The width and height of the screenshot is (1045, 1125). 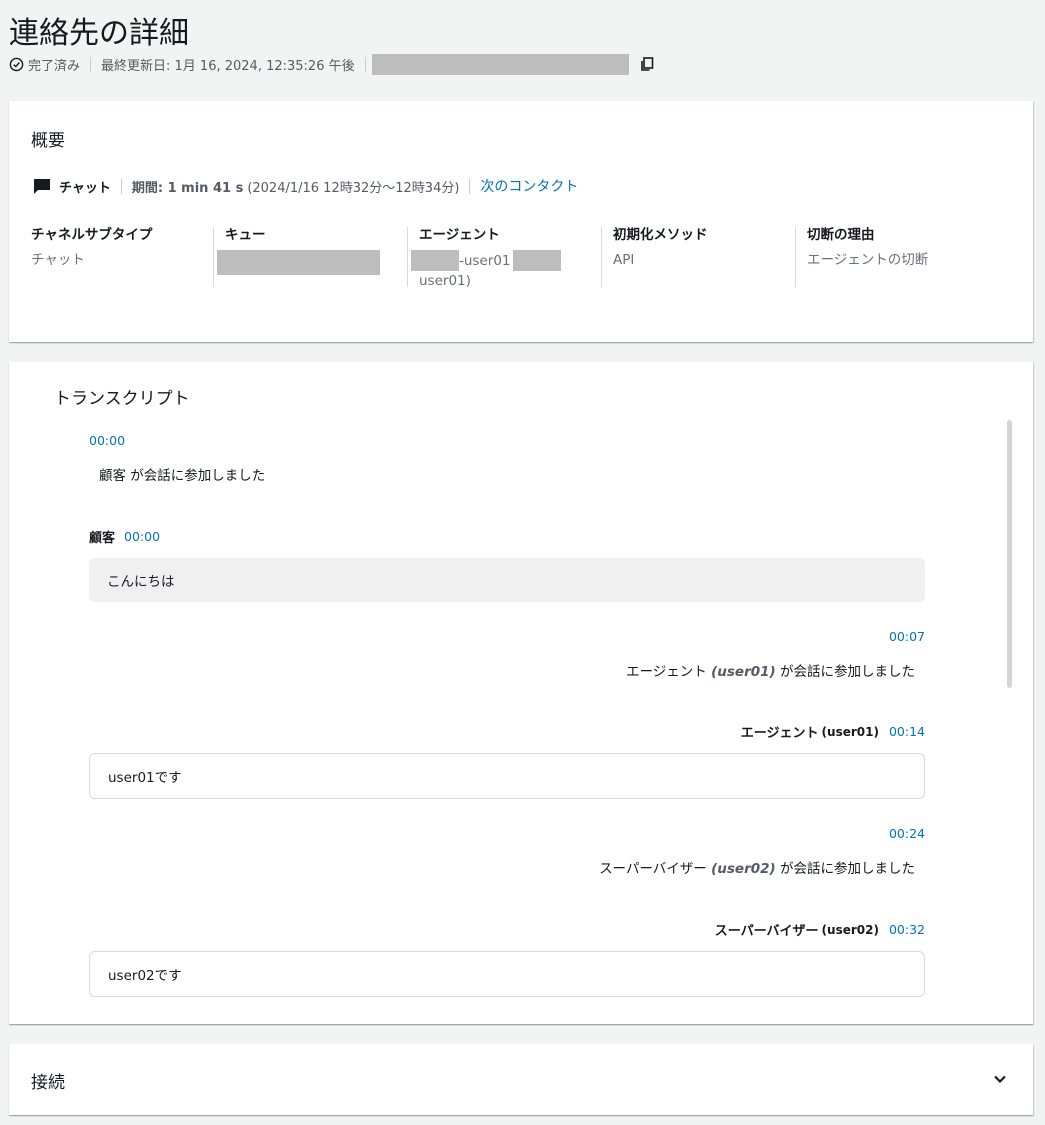 I want to click on role-name: スーパーバイザー, so click(x=653, y=869).